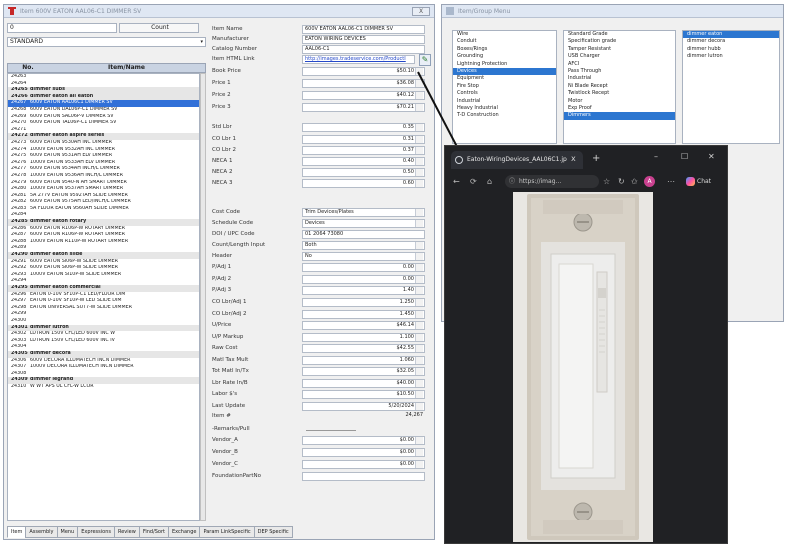 Image resolution: width=785 pixels, height=546 pixels. I want to click on refresh-page-icon: ↻, so click(621, 181).